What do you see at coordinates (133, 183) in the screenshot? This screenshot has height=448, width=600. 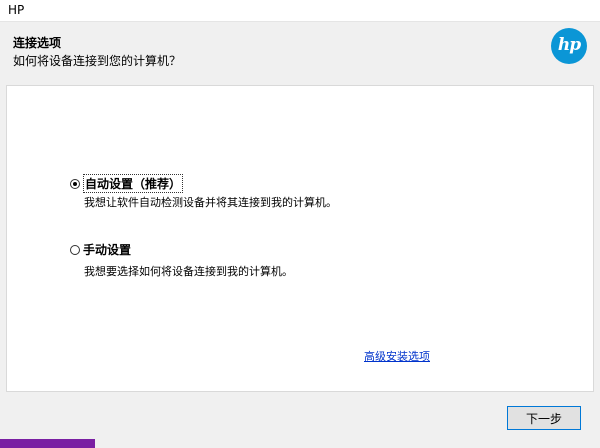 I see `option-auto-setup-label: 自动设置（推荐）` at bounding box center [133, 183].